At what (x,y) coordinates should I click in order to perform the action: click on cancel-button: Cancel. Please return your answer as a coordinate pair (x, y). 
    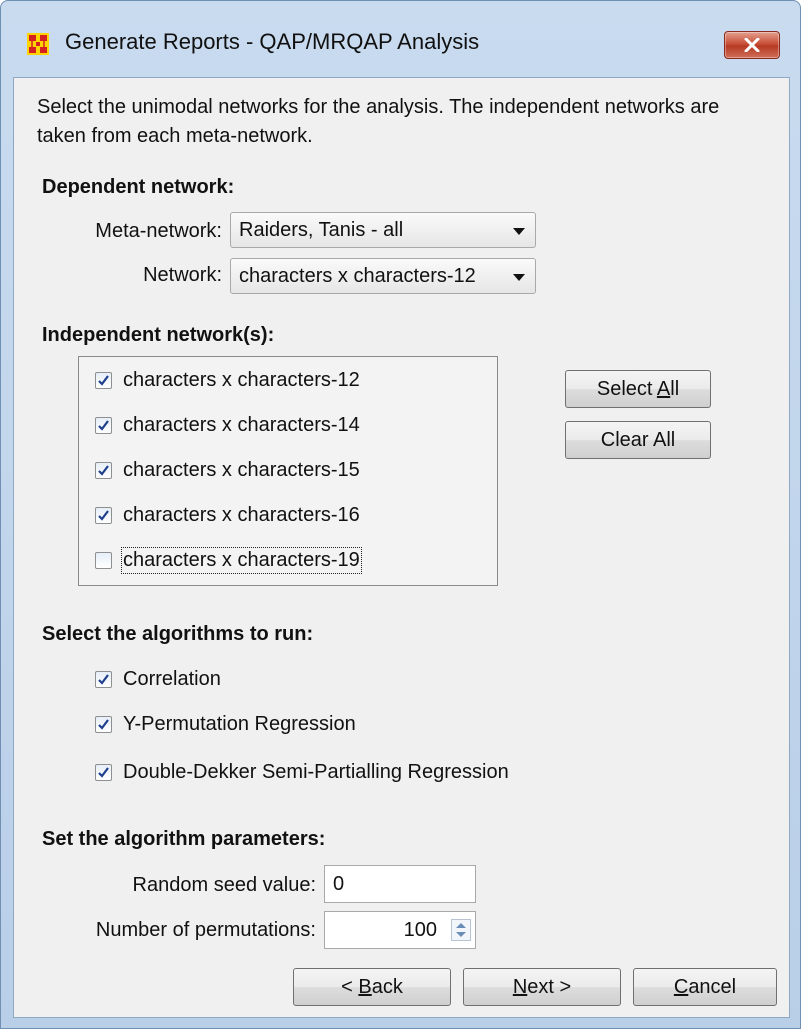
    Looking at the image, I should click on (705, 987).